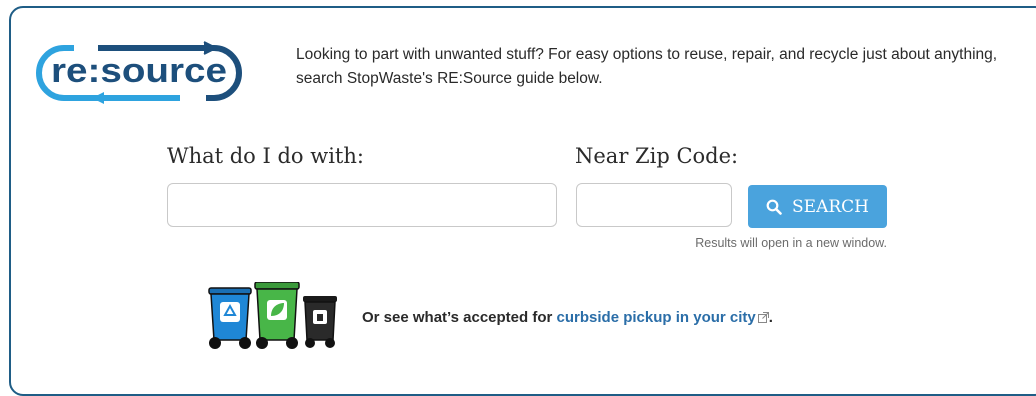 This screenshot has height=396, width=1036. I want to click on curbside-suffix: ., so click(770, 317).